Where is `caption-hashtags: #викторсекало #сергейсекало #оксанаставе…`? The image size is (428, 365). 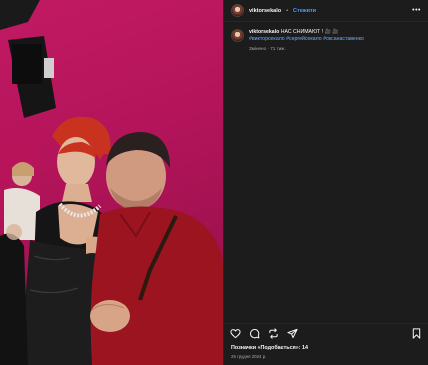
caption-hashtags: #викторсекало #сергейсекало #оксанаставе… is located at coordinates (306, 39).